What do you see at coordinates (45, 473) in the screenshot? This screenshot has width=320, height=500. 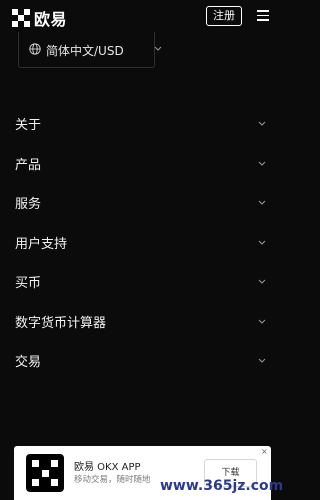 I see `okx-app-logo-icon` at bounding box center [45, 473].